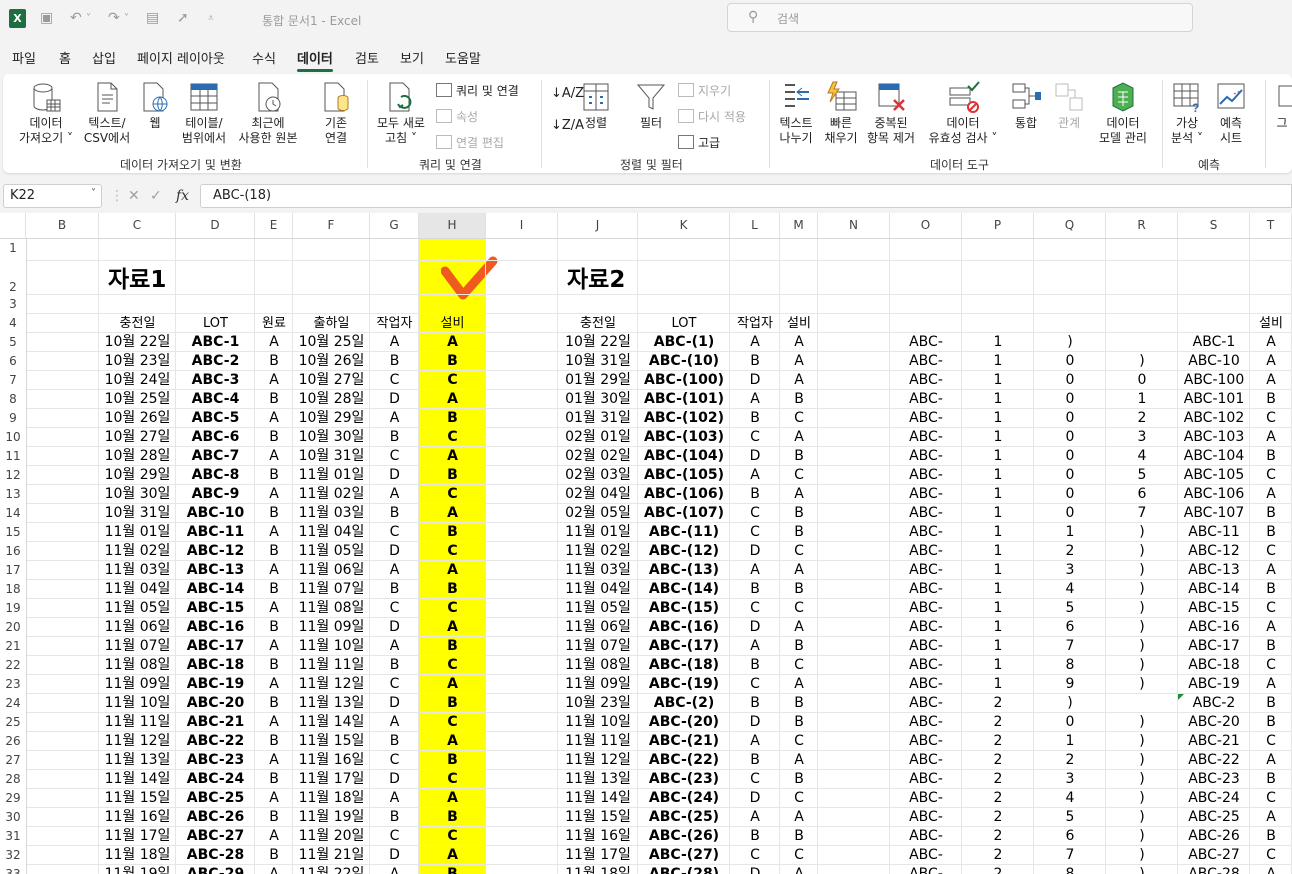  I want to click on cell-g13: A, so click(394, 494).